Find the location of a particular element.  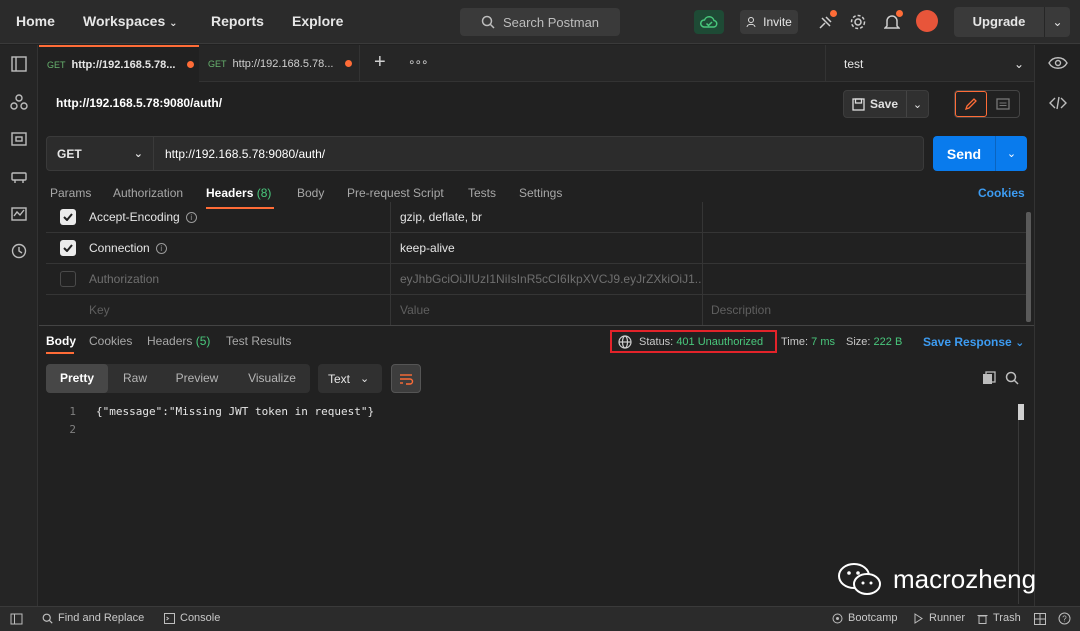

tab-response-cookies: Cookies is located at coordinates (110, 341).